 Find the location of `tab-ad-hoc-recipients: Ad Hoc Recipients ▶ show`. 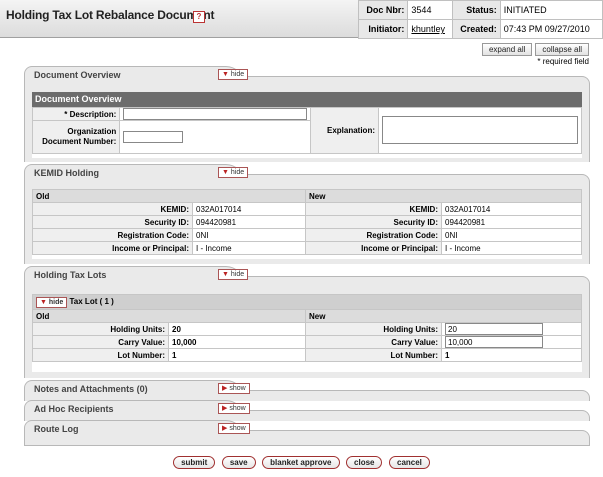

tab-ad-hoc-recipients: Ad Hoc Recipients ▶ show is located at coordinates (307, 409).